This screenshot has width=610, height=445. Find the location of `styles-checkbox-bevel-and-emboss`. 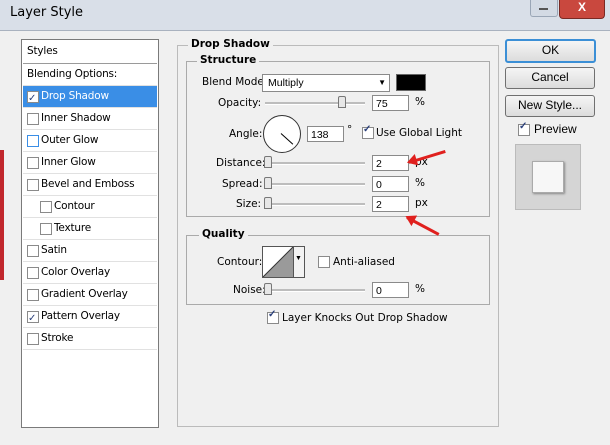

styles-checkbox-bevel-and-emboss is located at coordinates (33, 185).